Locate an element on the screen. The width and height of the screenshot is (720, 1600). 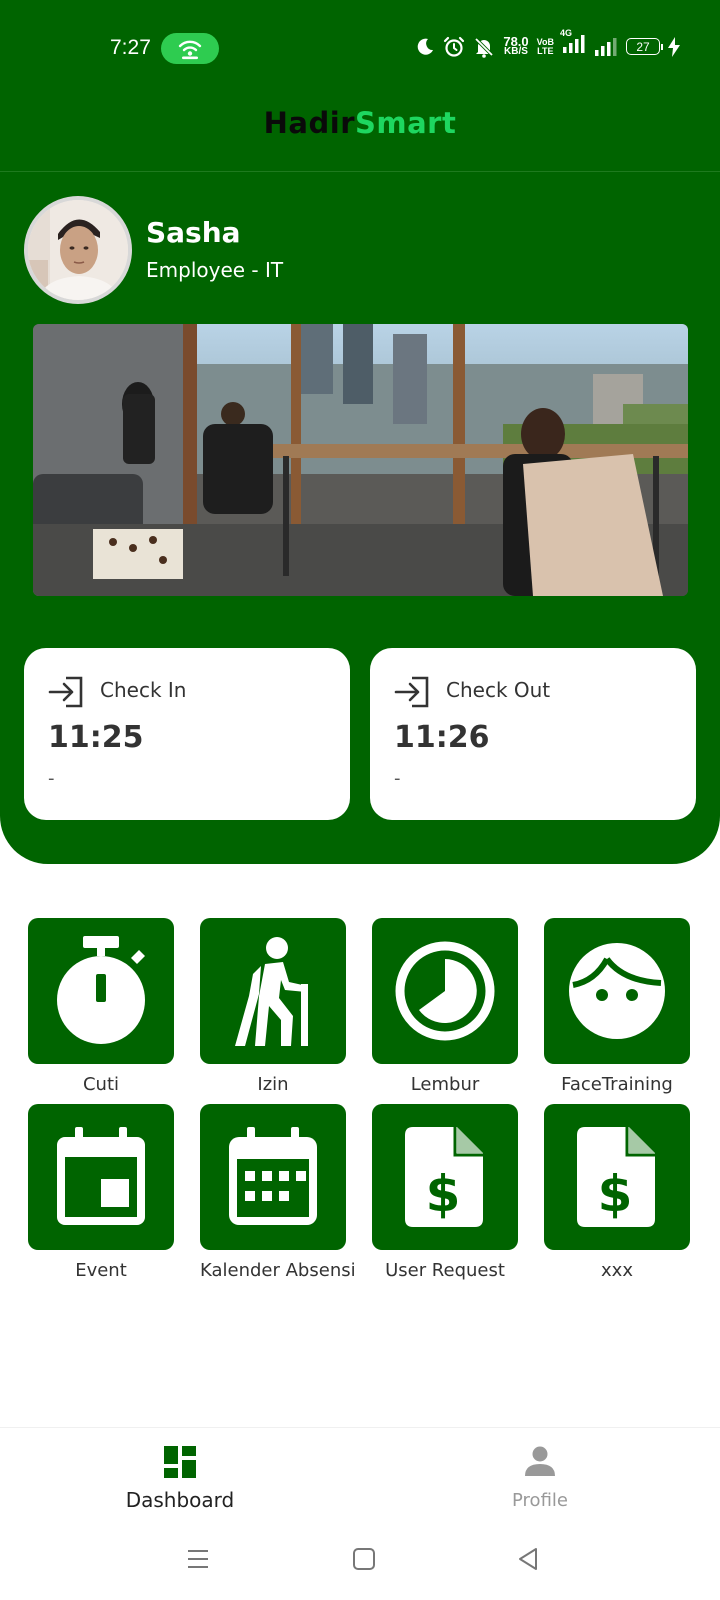
stopwatch-icon is located at coordinates (101, 990).